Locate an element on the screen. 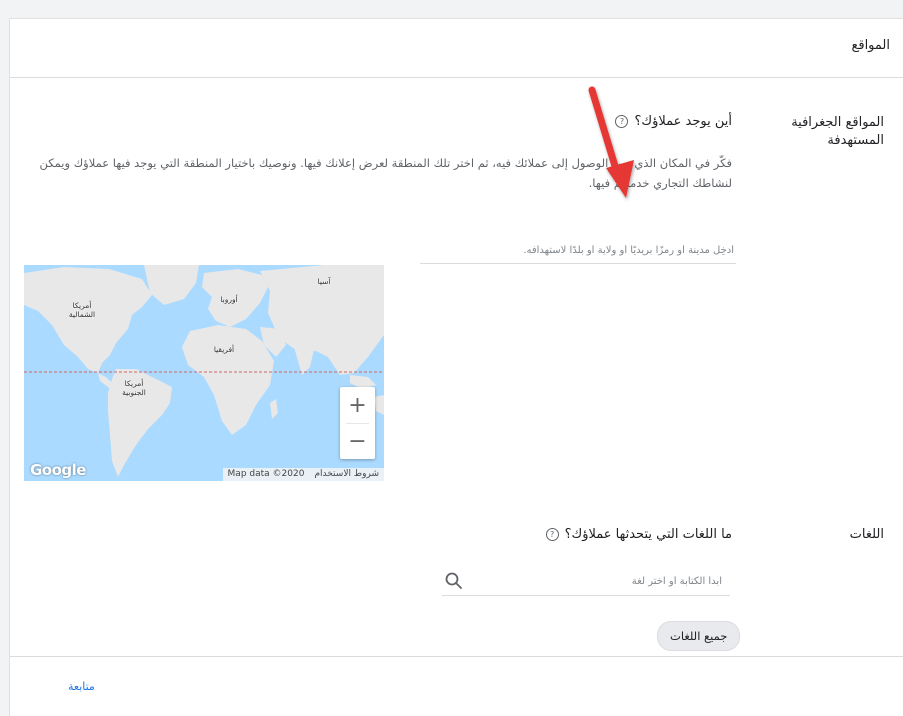  map-data-text: Map data ©2020 is located at coordinates (266, 474).